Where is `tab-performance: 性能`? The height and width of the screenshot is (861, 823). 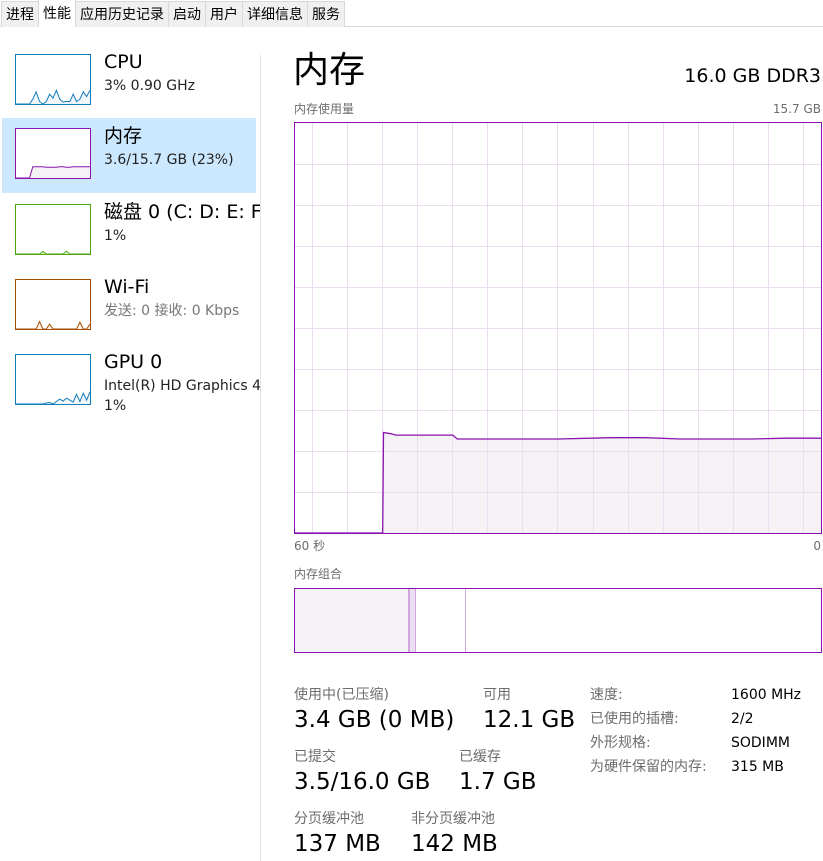
tab-performance: 性能 is located at coordinates (57, 13).